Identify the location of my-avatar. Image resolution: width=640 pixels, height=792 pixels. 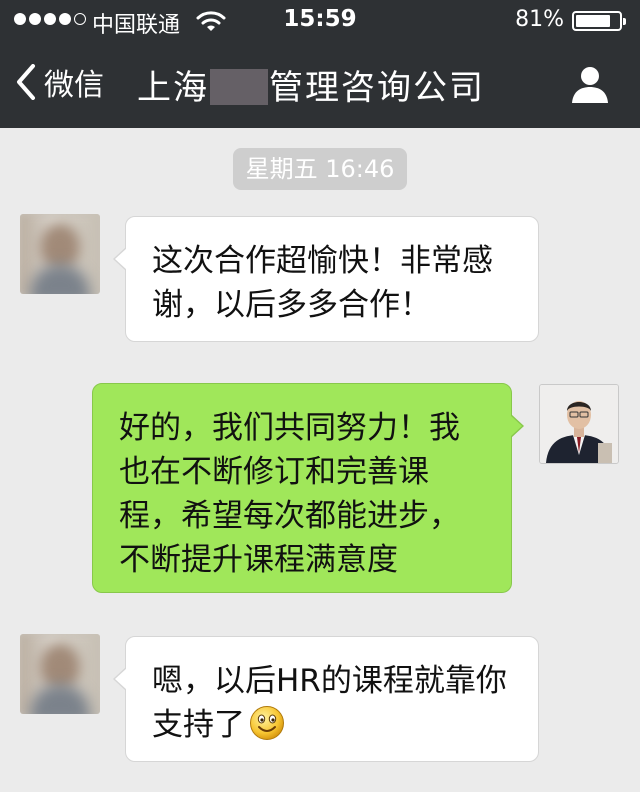
(579, 424).